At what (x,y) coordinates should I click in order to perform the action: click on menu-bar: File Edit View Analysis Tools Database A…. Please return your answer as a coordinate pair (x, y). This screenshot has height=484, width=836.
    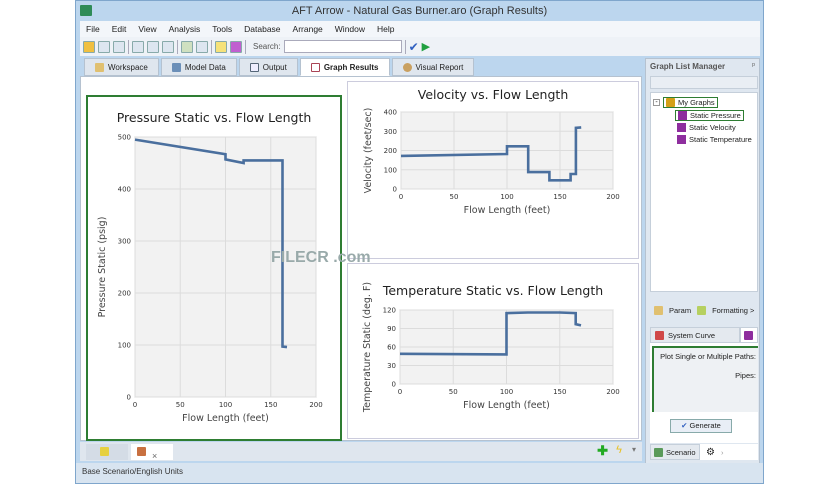
    Looking at the image, I should click on (420, 29).